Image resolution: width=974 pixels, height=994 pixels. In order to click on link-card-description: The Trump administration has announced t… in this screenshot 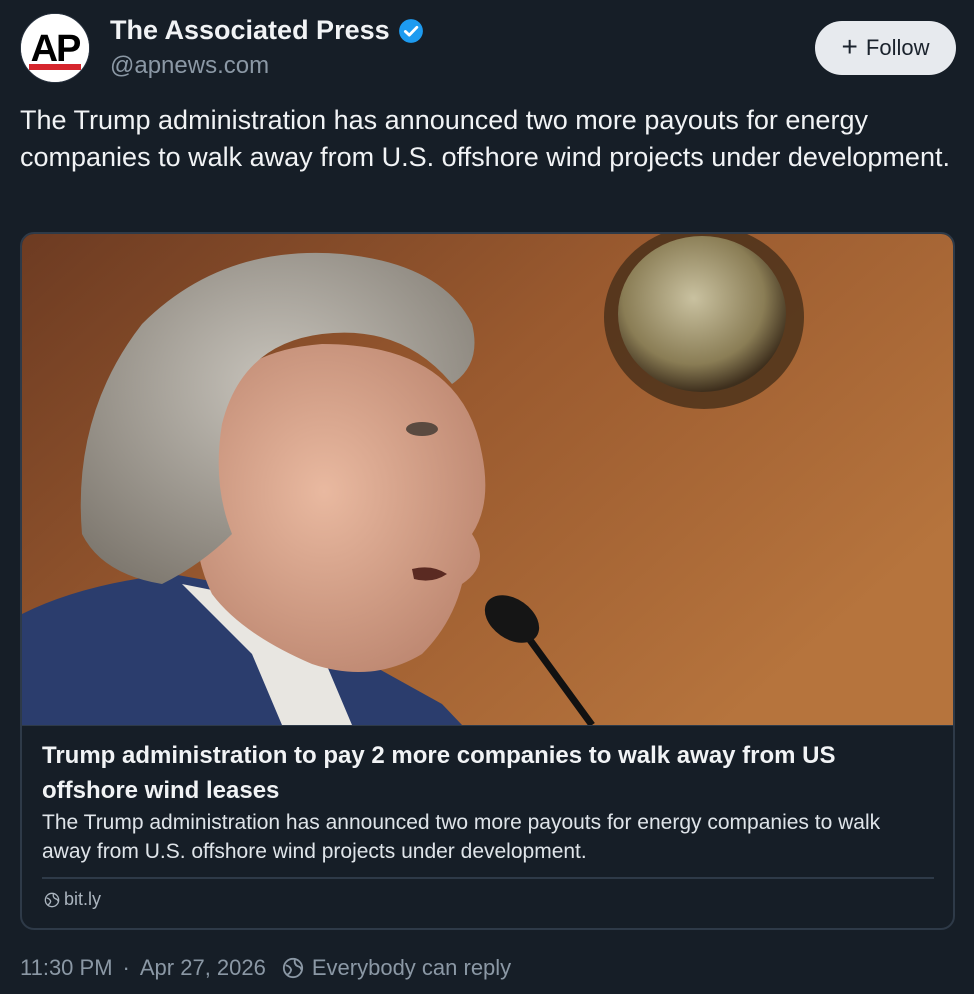, I will do `click(461, 837)`.